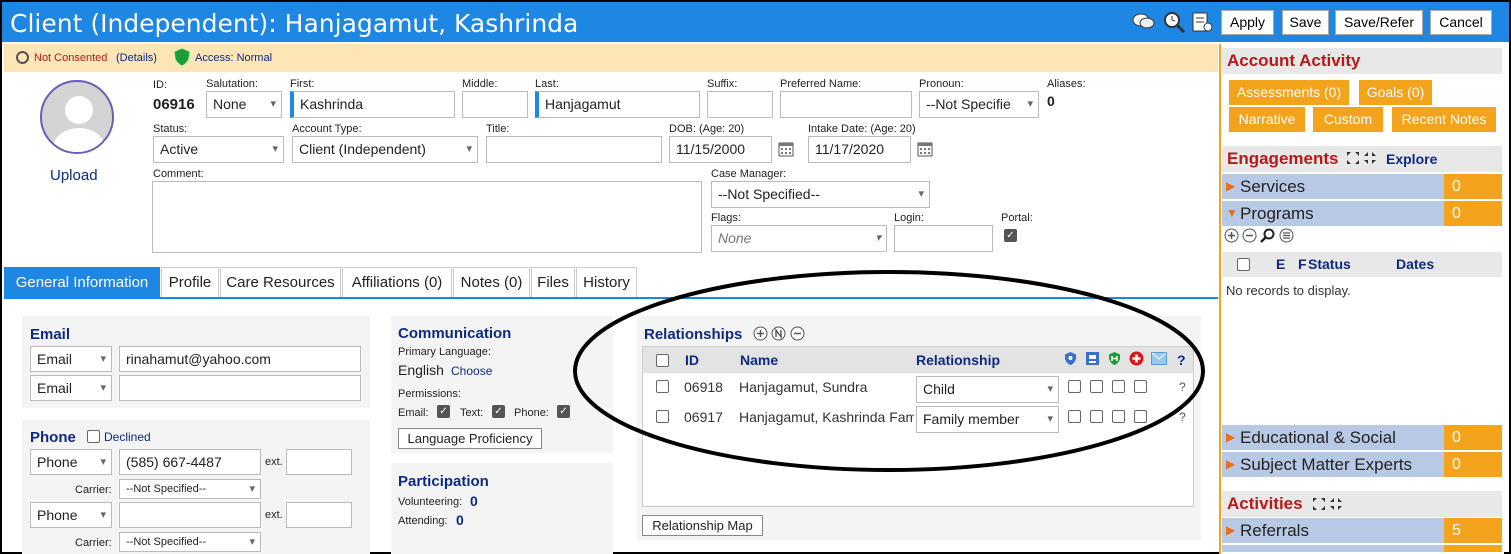 Image resolution: width=1511 pixels, height=554 pixels. What do you see at coordinates (1273, 186) in the screenshot?
I see `services-label: Services` at bounding box center [1273, 186].